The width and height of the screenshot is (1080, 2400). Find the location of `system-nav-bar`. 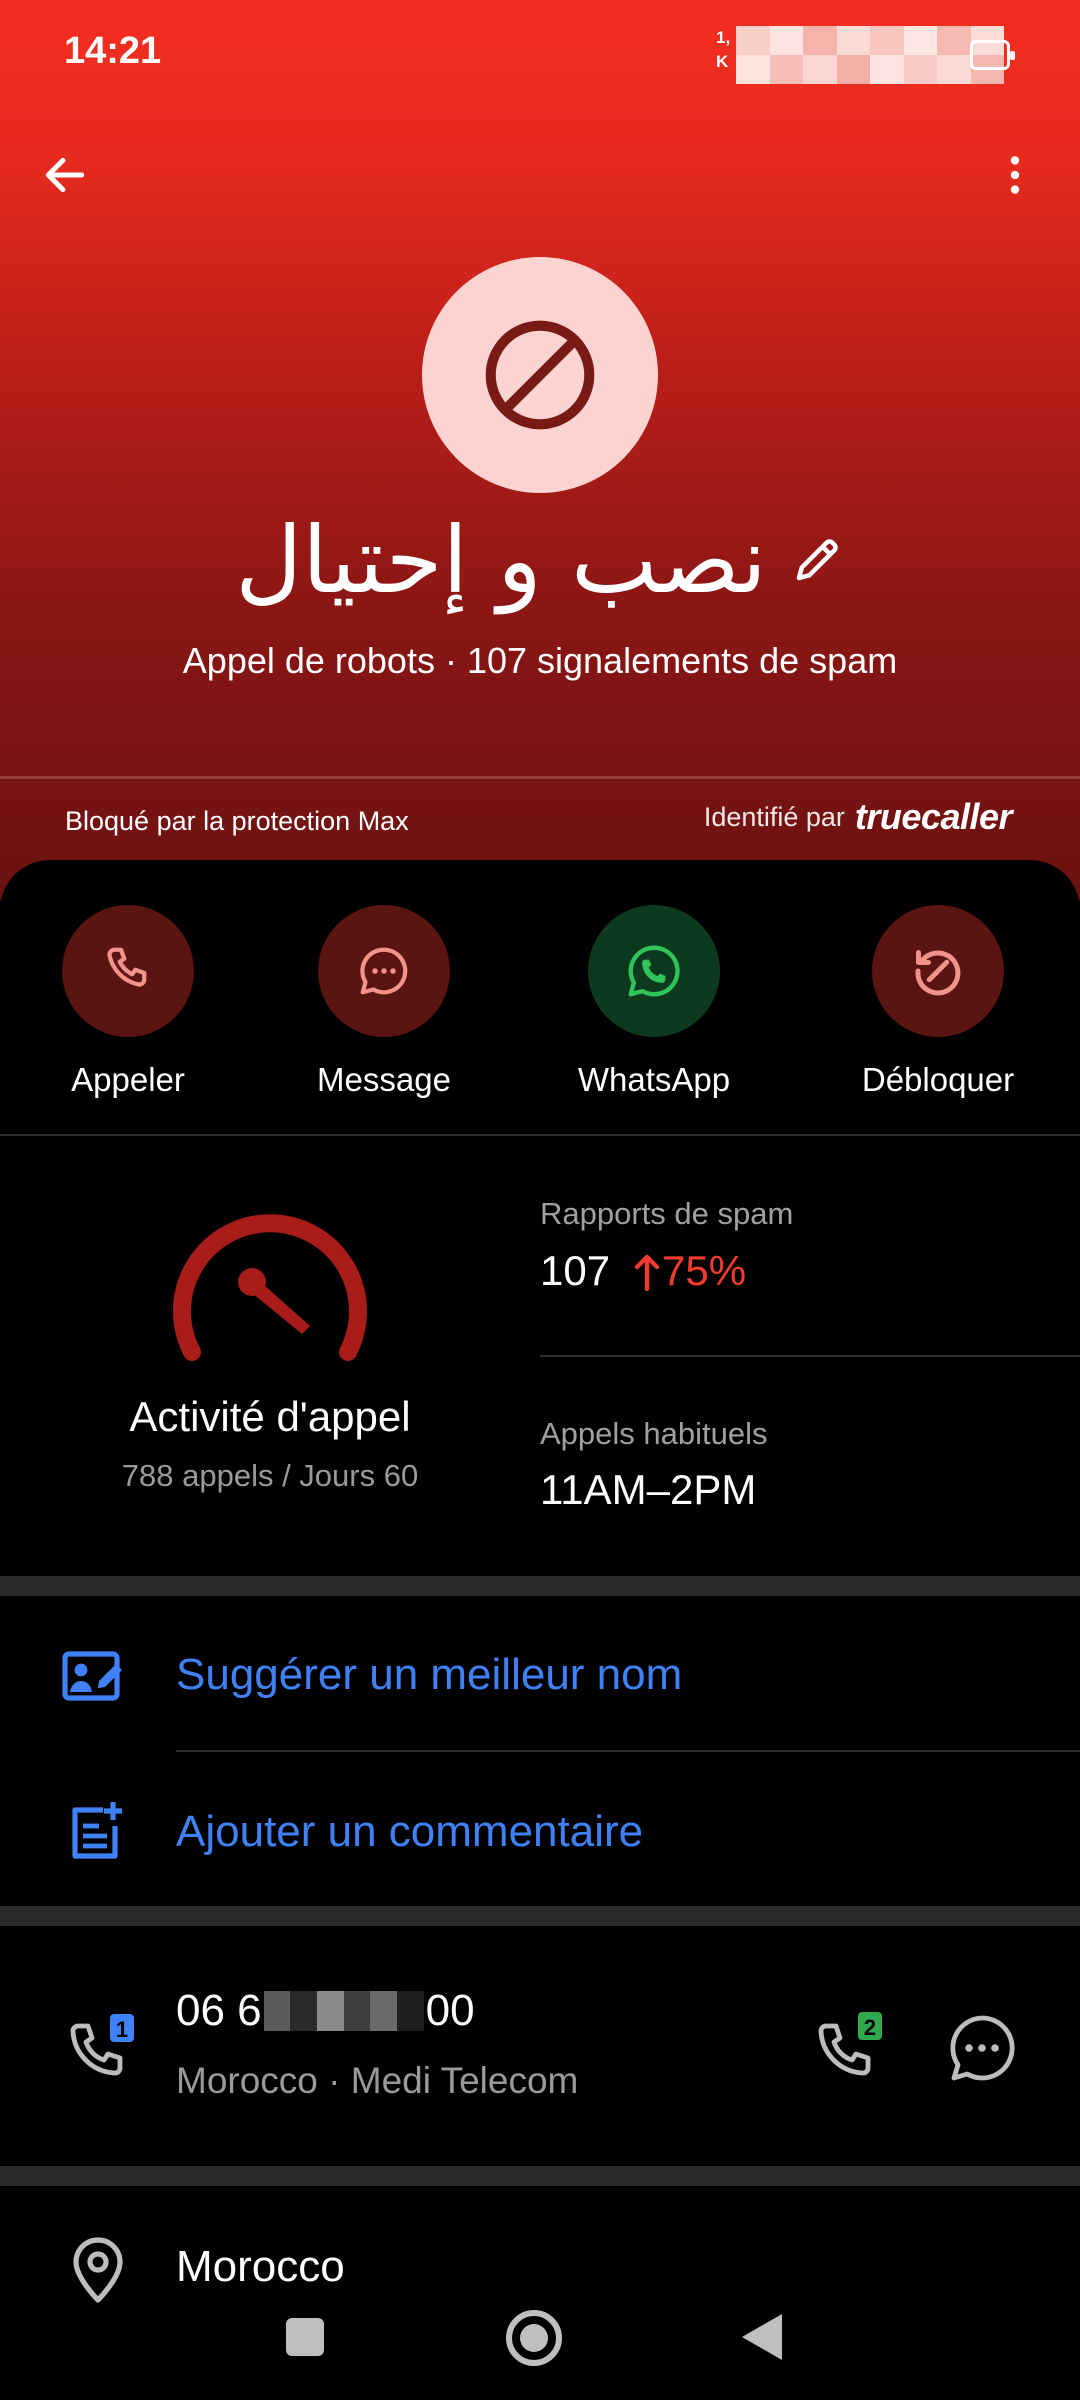

system-nav-bar is located at coordinates (540, 2345).